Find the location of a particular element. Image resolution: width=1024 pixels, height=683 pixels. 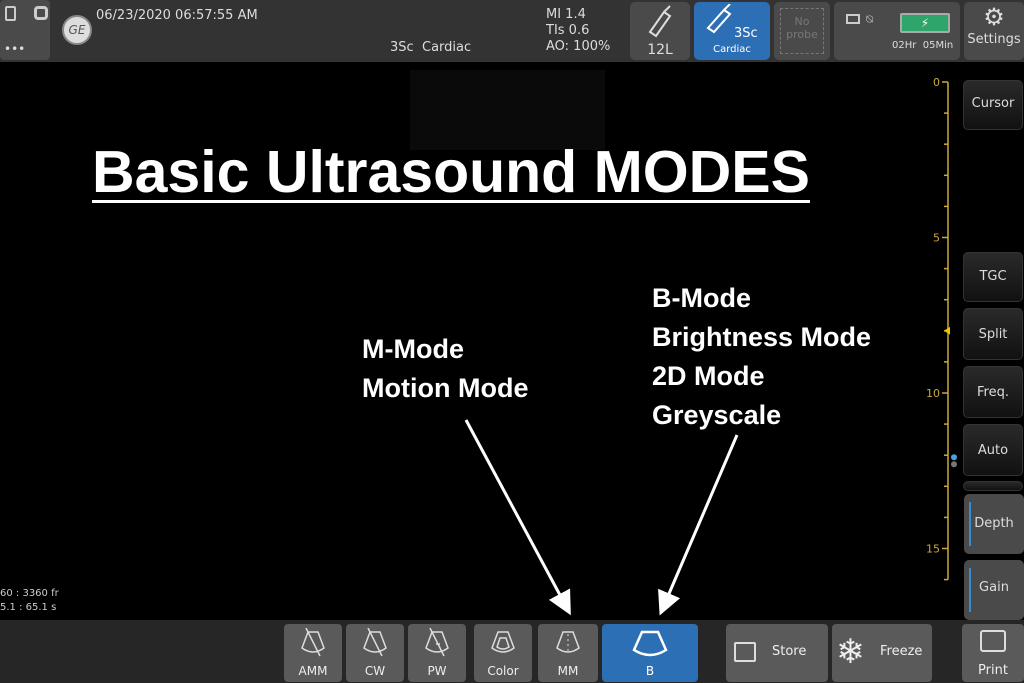

amm-icon is located at coordinates (313, 642).